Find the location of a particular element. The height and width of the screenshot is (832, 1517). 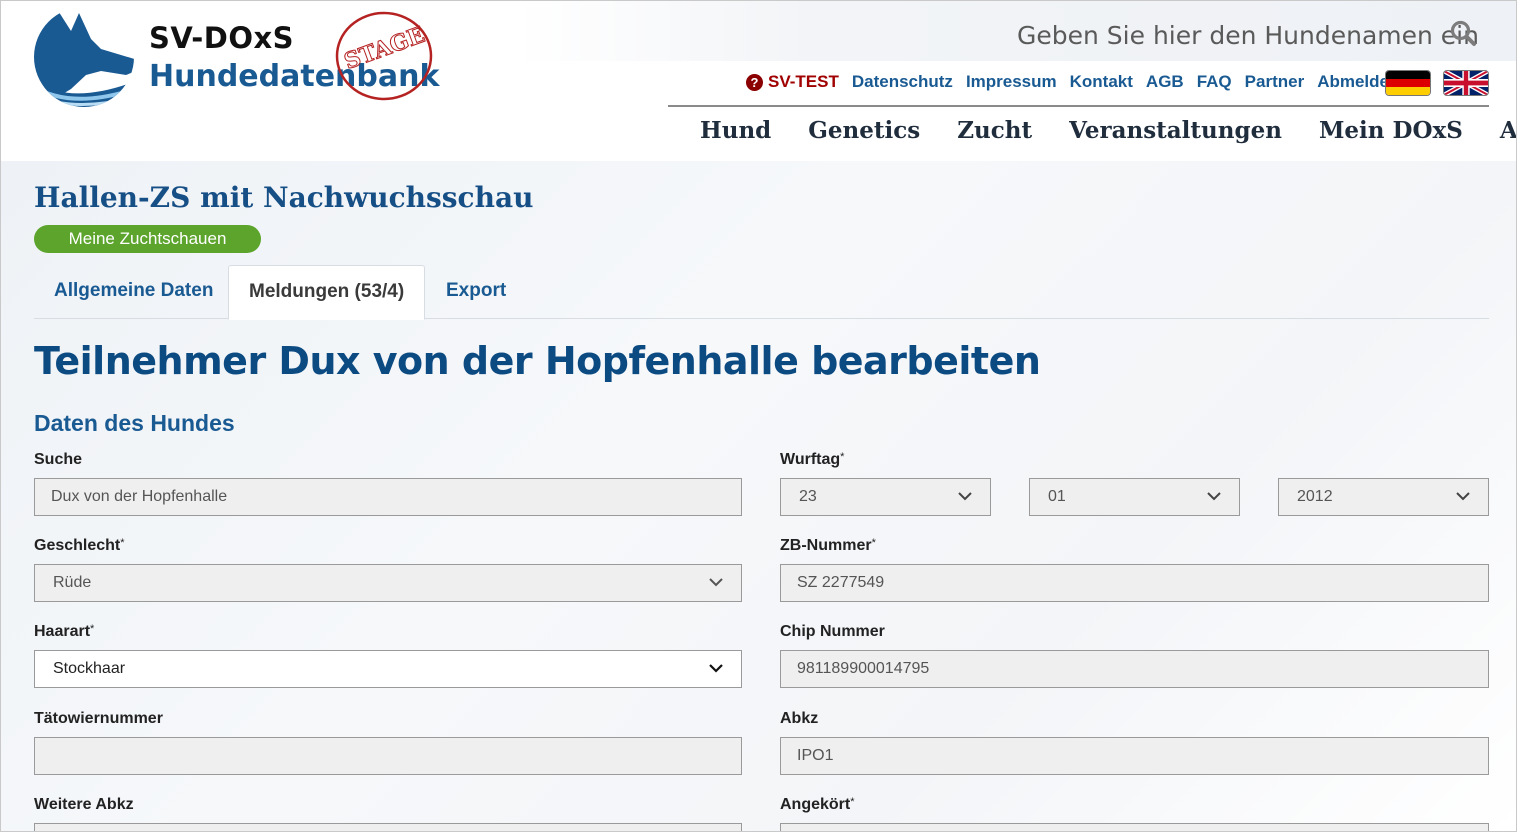

header-divider is located at coordinates (1078, 106).